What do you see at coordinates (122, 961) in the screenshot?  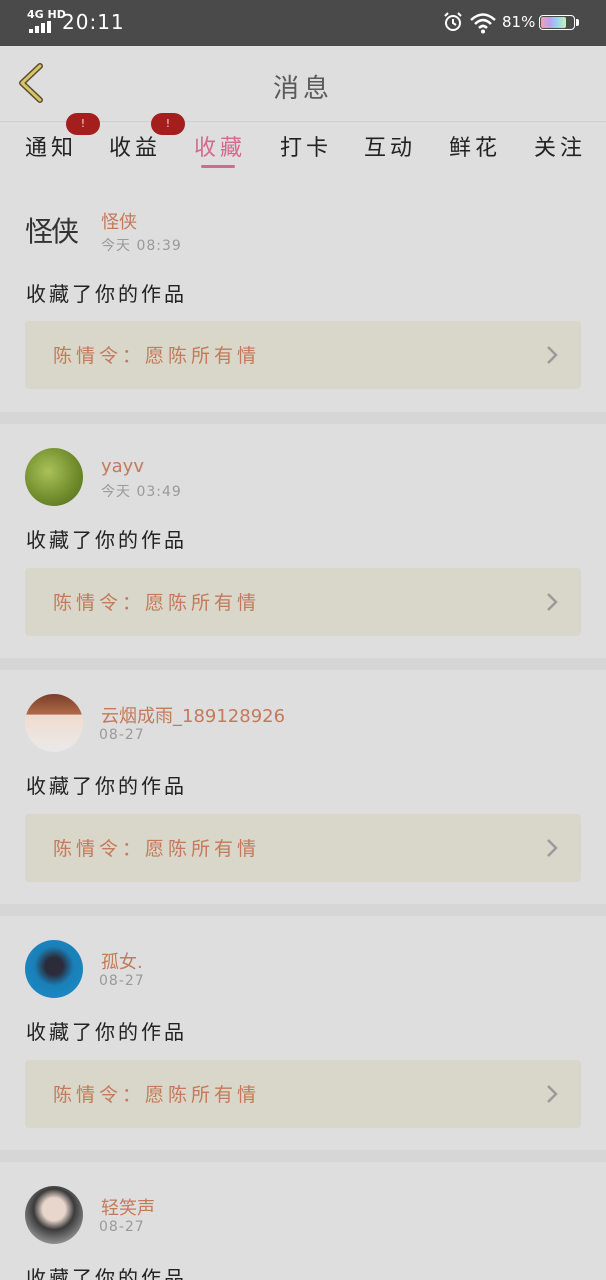 I see `username: 孤女.` at bounding box center [122, 961].